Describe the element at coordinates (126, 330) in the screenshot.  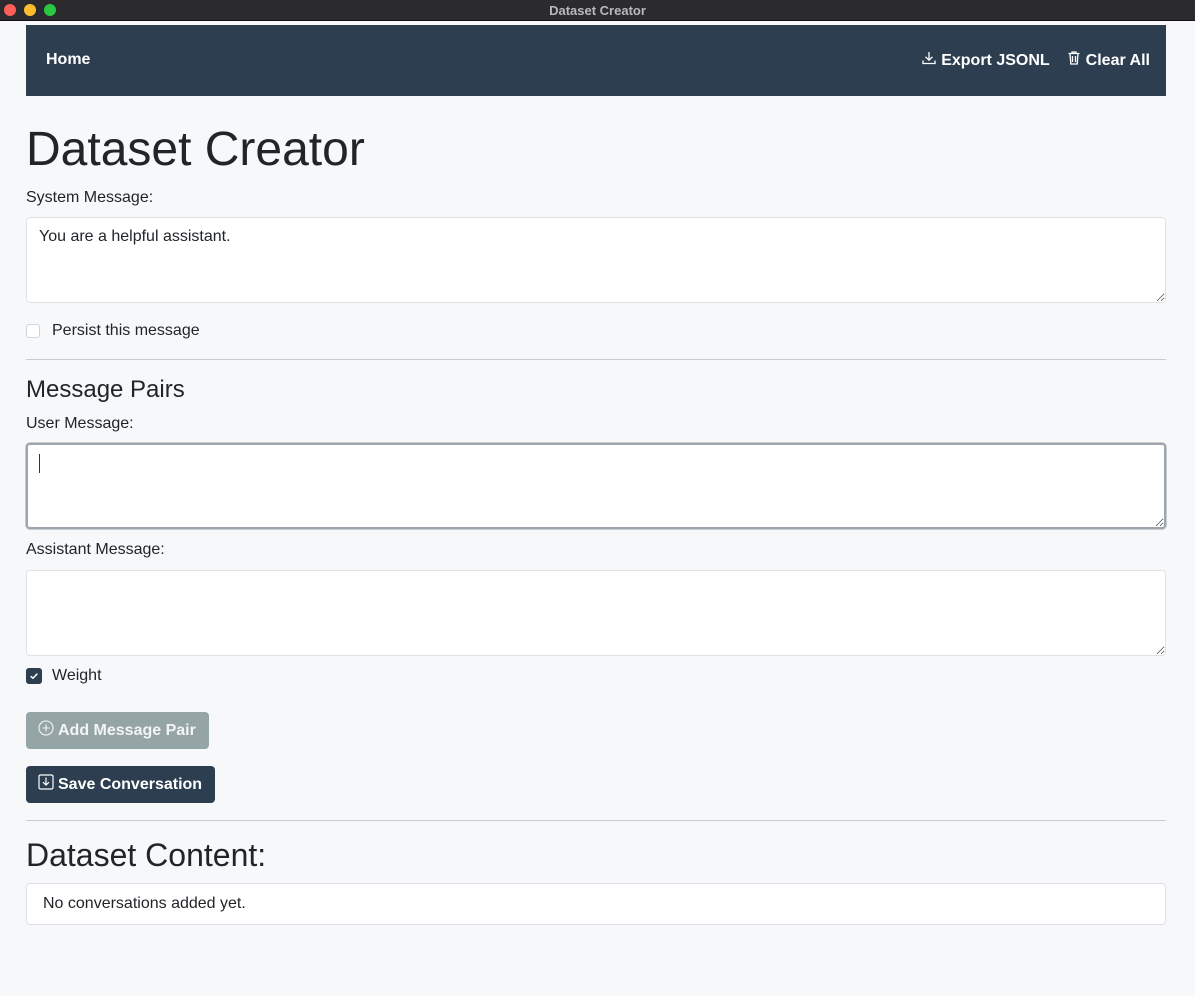
I see `persist-message-label: Persist this message` at that location.